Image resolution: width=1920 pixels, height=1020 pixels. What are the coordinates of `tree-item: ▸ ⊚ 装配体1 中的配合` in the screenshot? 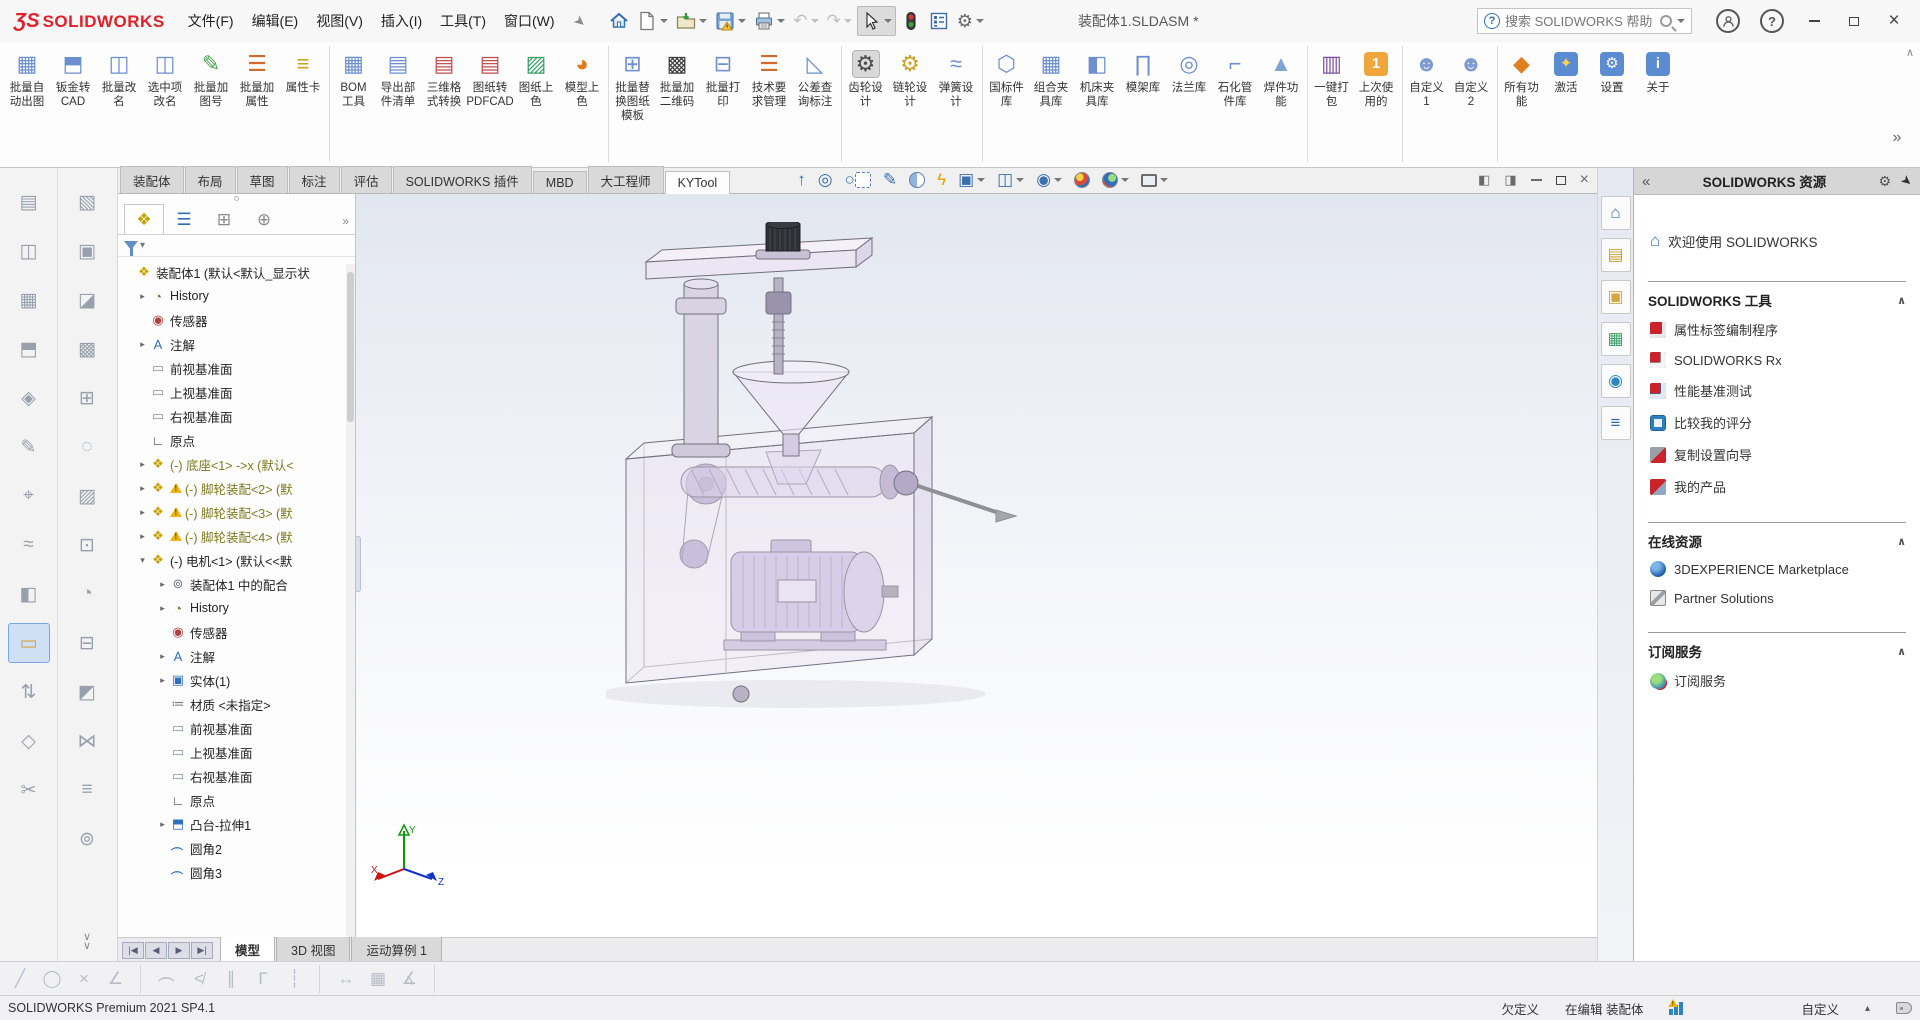 It's located at (238, 584).